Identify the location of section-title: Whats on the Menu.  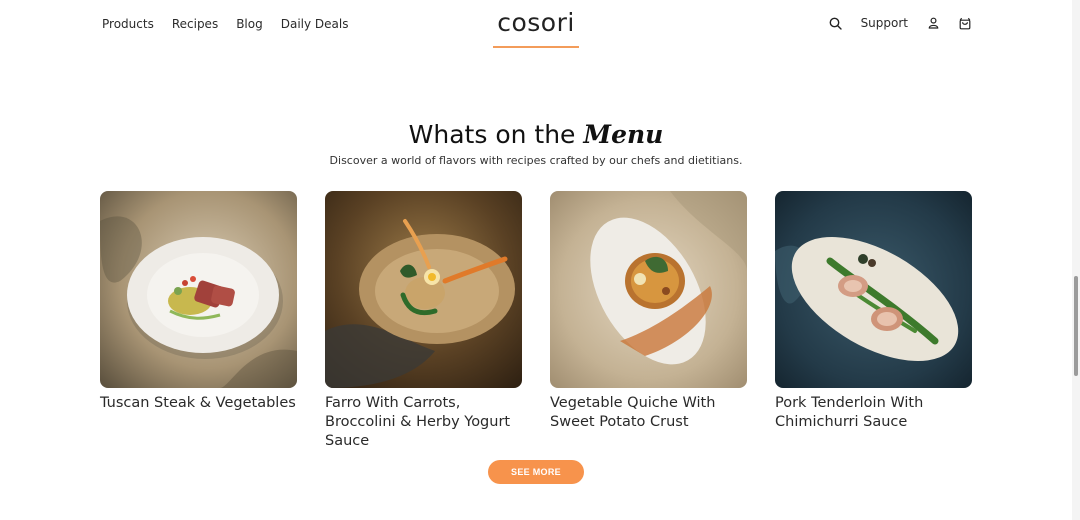
(536, 135).